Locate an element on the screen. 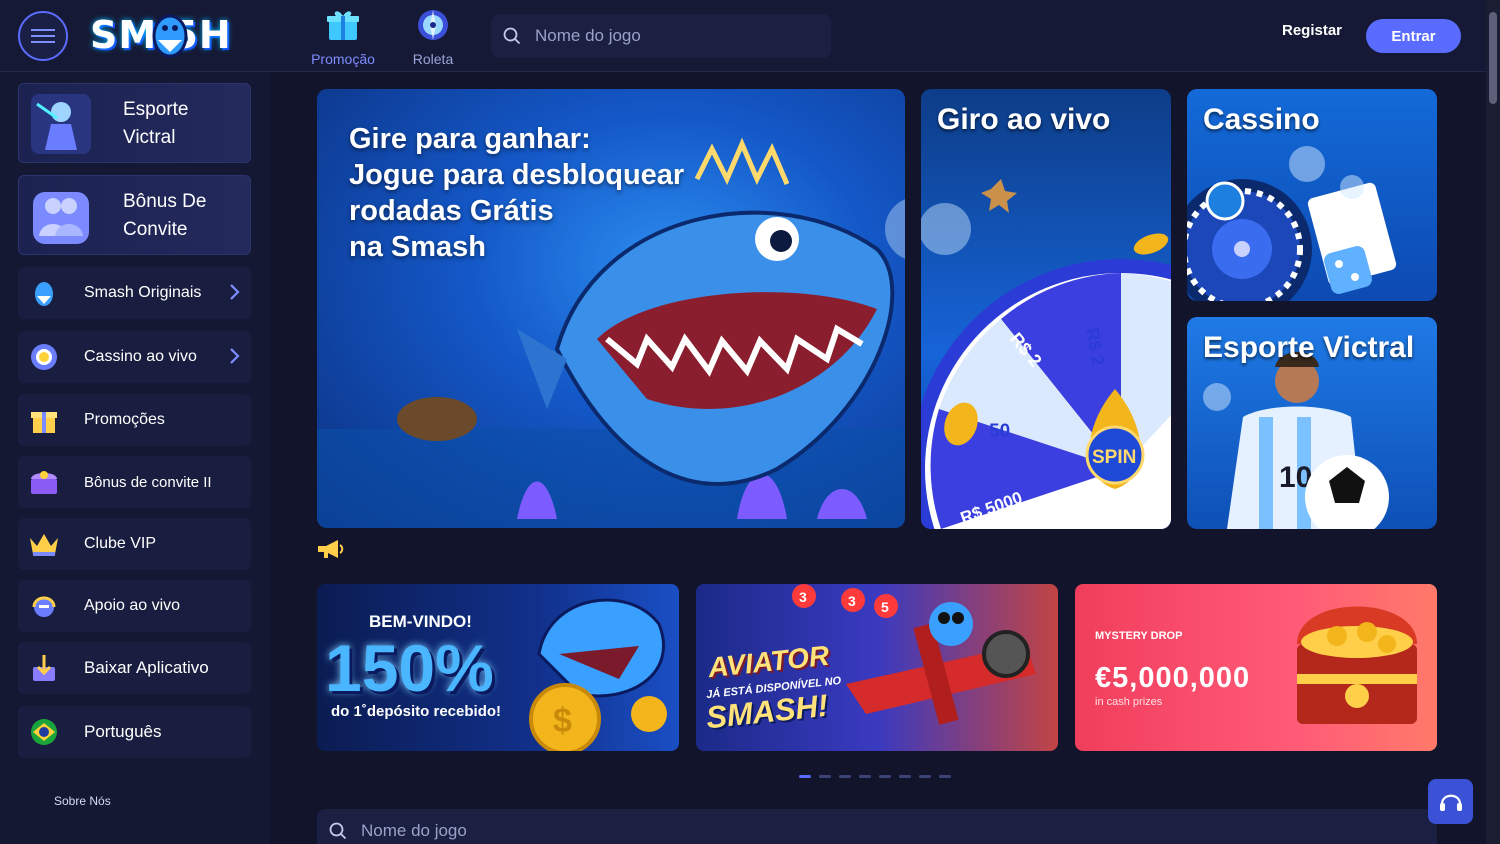  nav-promocao-label: Promoção is located at coordinates (343, 59).